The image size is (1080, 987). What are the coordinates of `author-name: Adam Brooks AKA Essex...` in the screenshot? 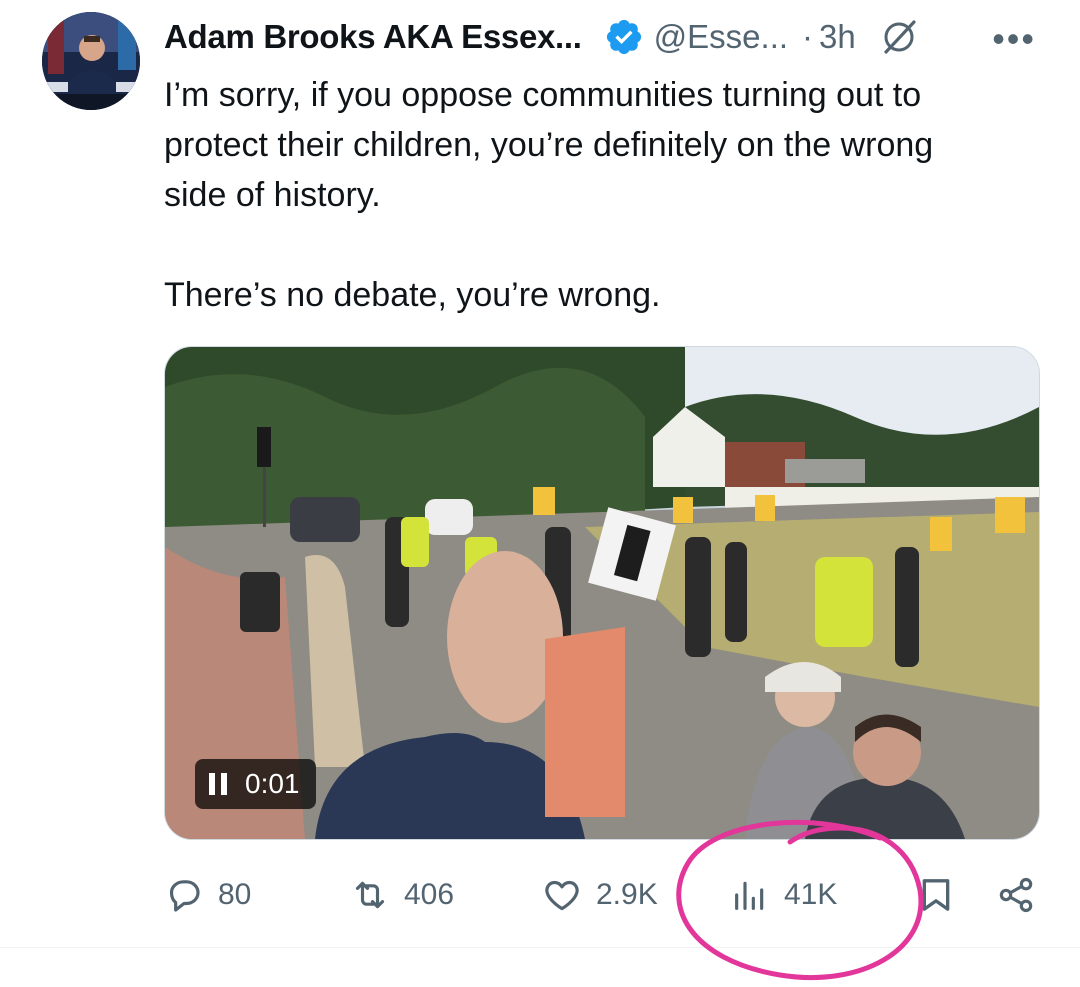 It's located at (373, 37).